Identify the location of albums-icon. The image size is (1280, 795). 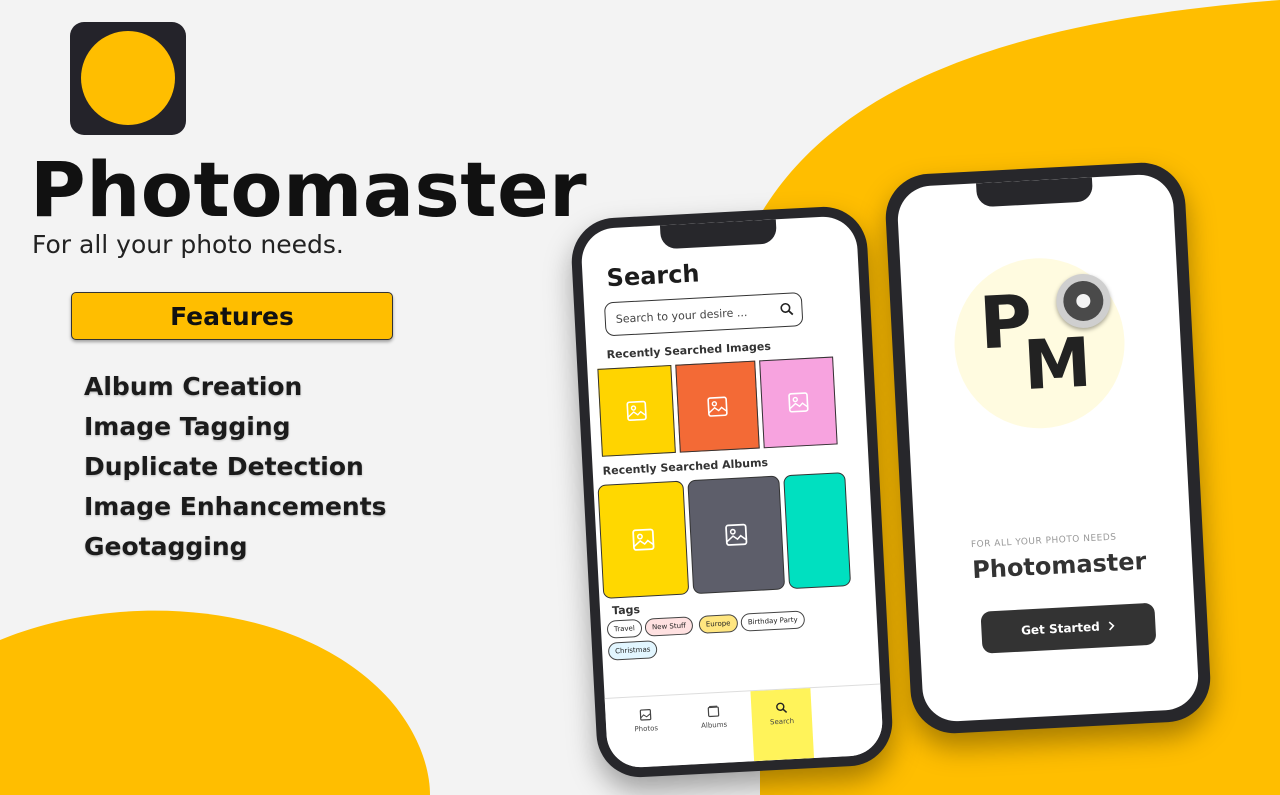
(713, 711).